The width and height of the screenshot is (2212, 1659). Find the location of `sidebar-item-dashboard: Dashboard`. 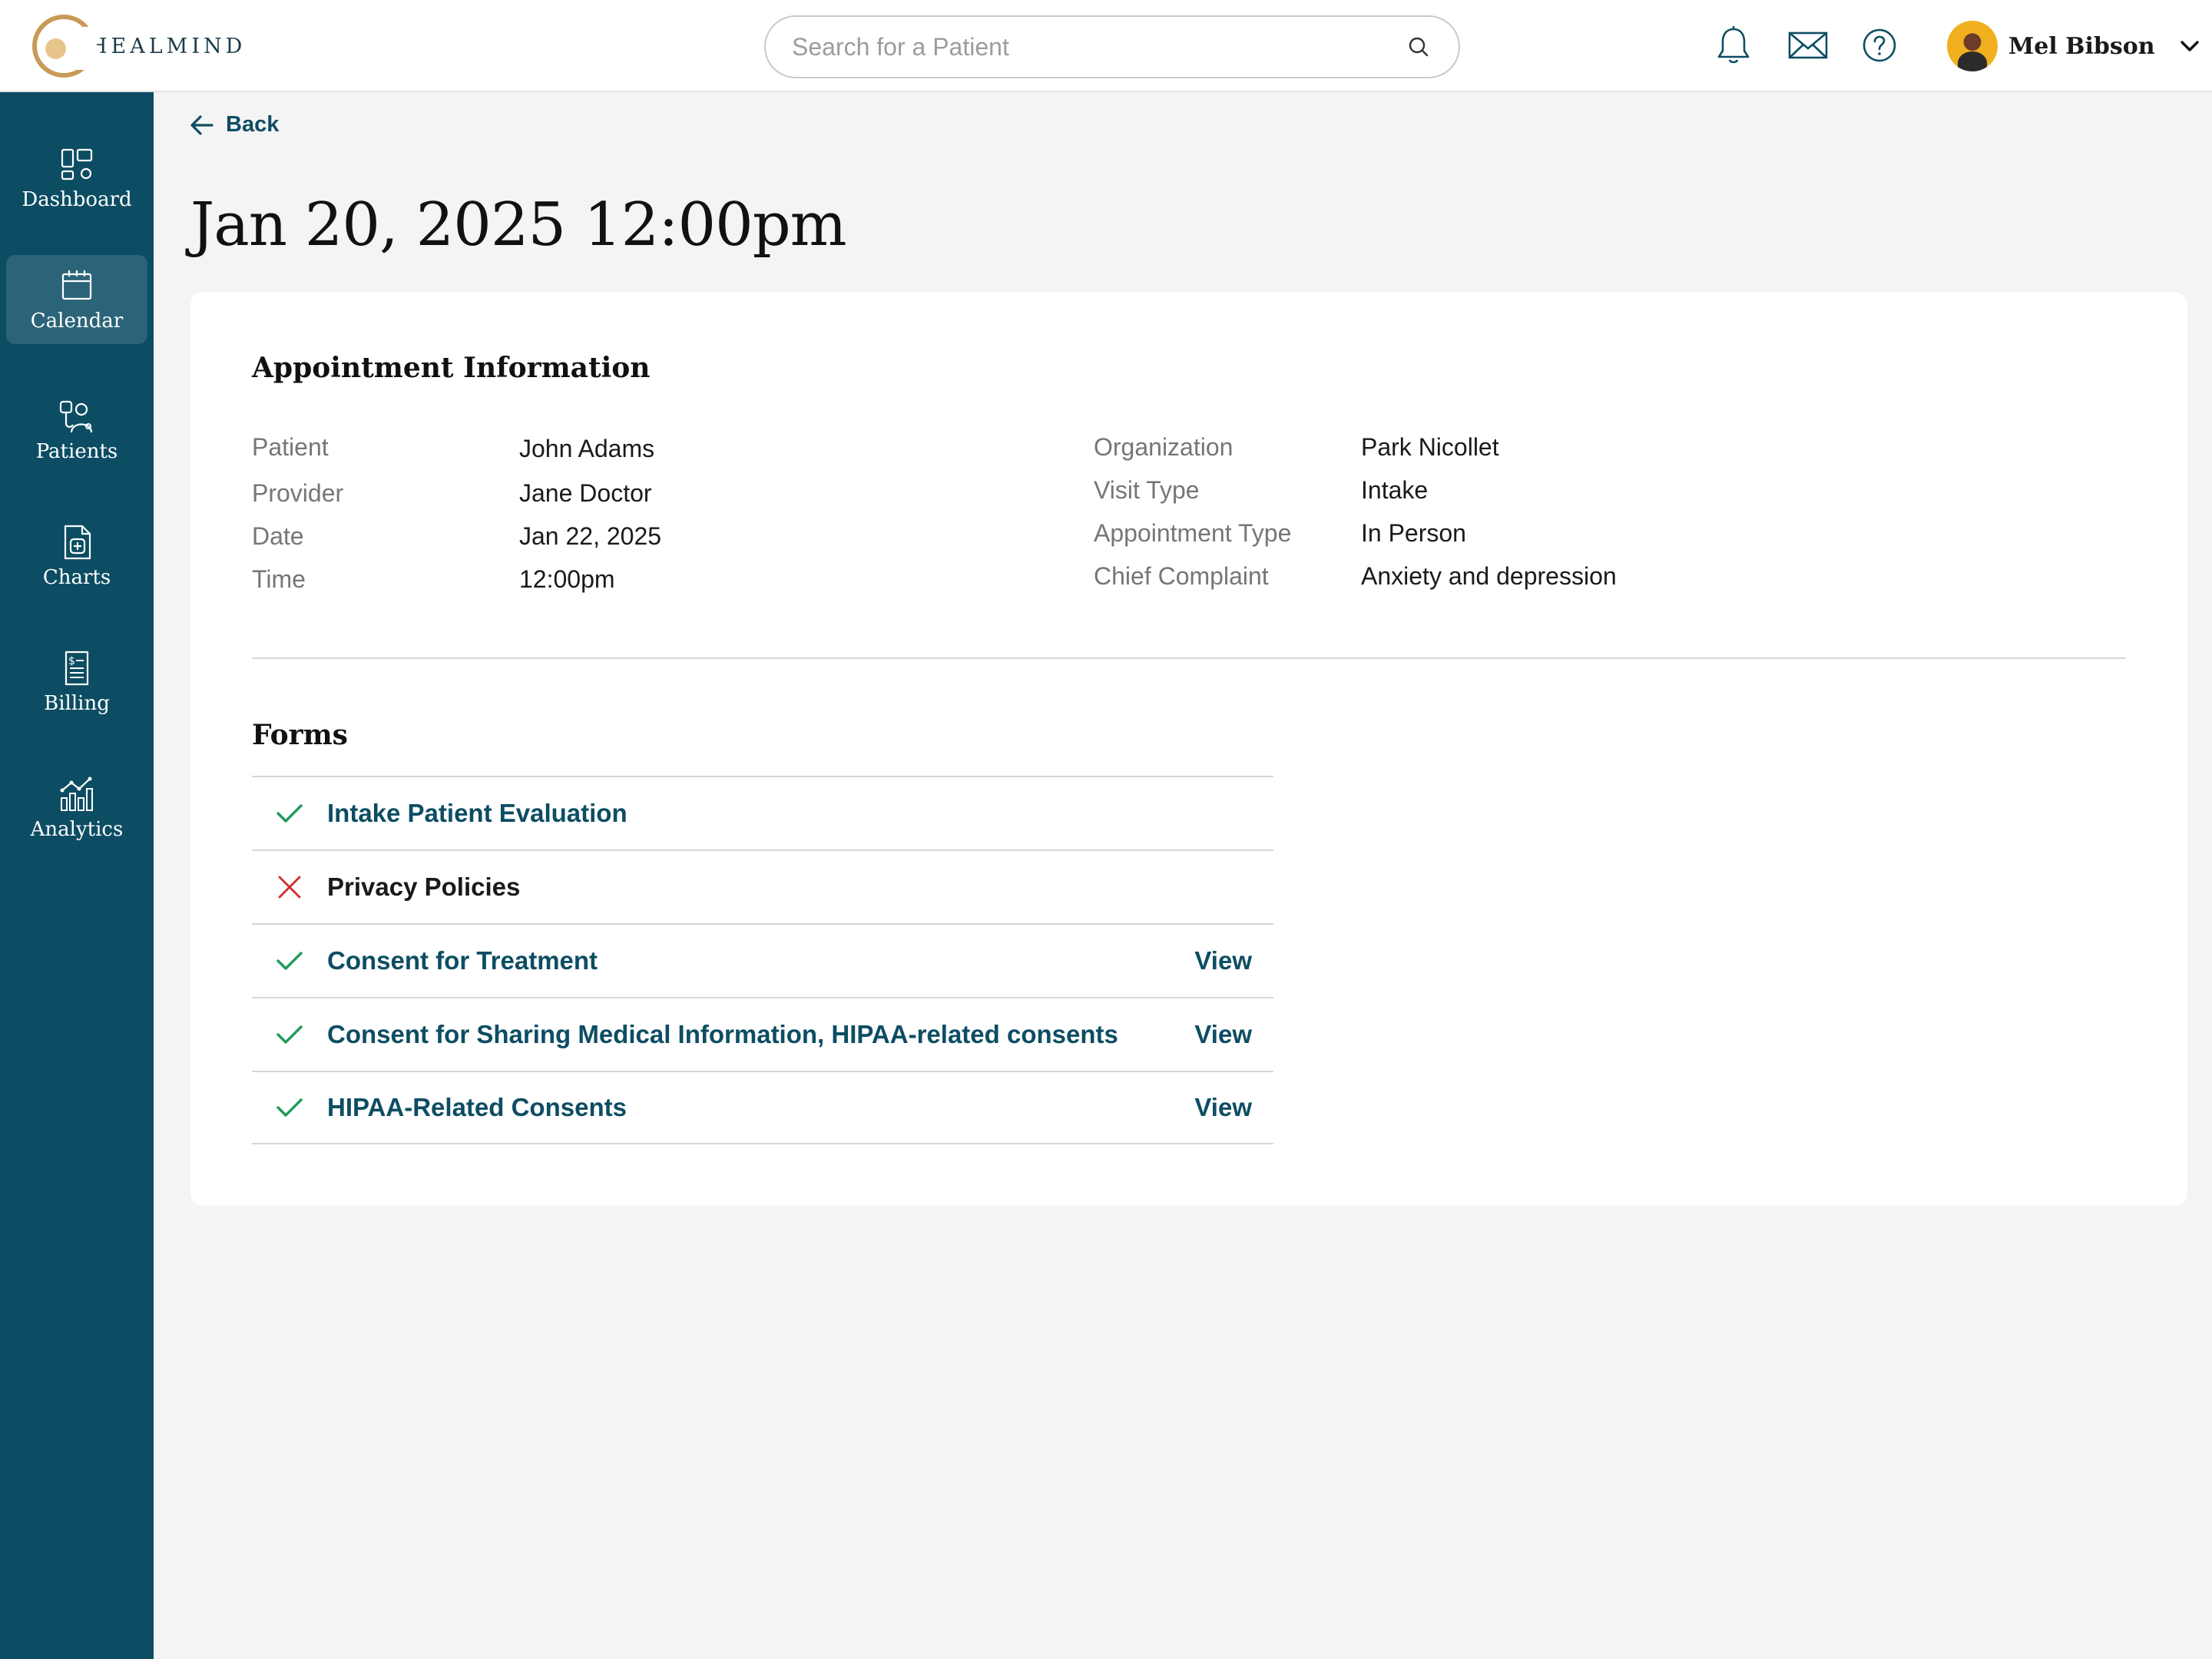

sidebar-item-dashboard: Dashboard is located at coordinates (76, 178).